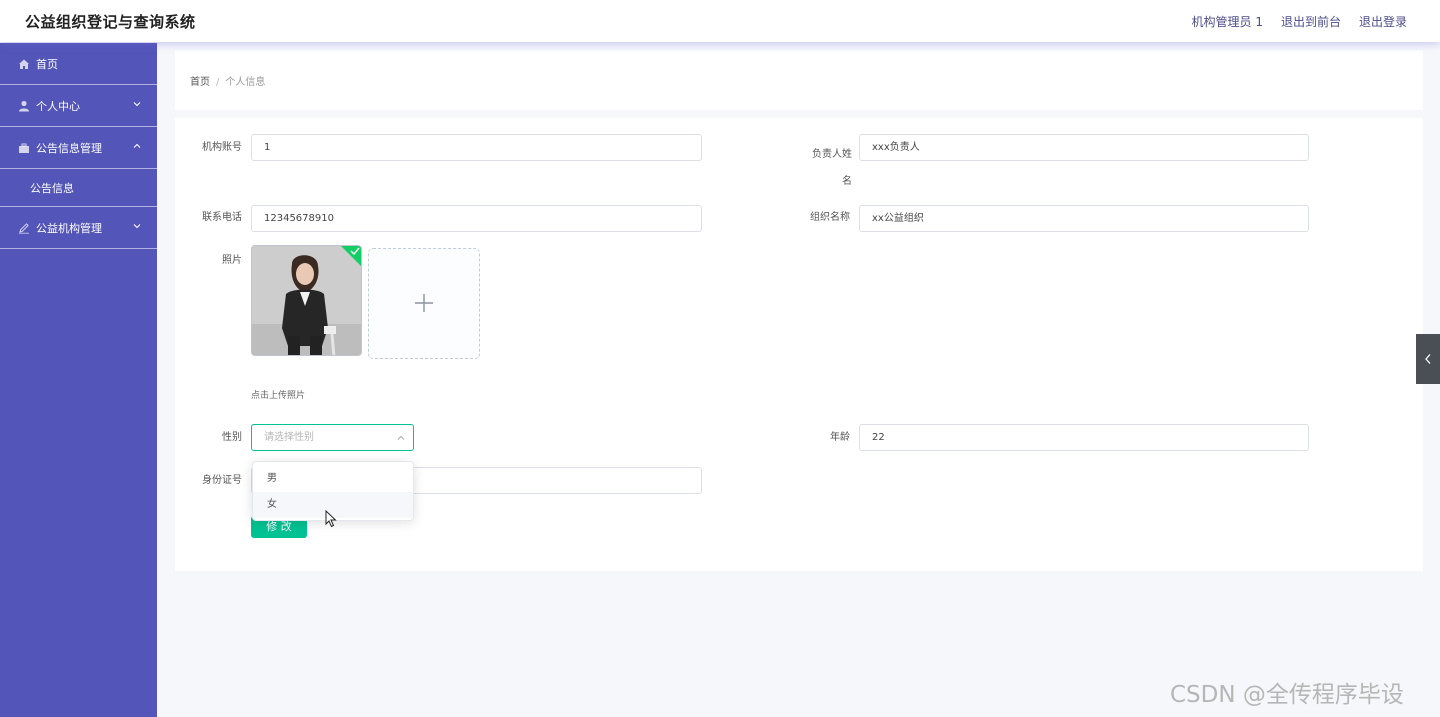 The image size is (1440, 717). What do you see at coordinates (720, 21) in the screenshot?
I see `top-bar: 公益组织登记与查询系统 机构管理员 1 退出到前台 退出登录` at bounding box center [720, 21].